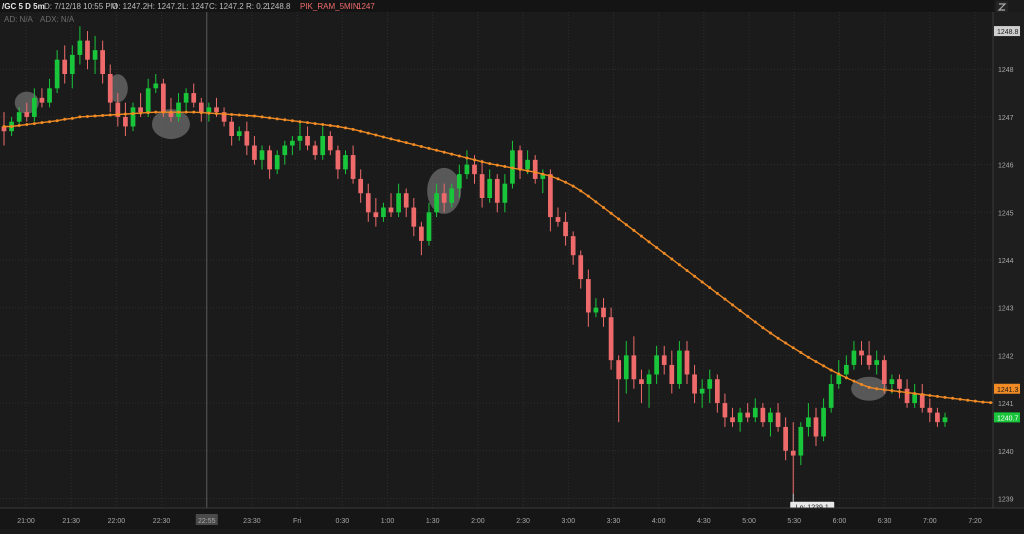 This screenshot has width=1024, height=534. I want to click on top-price-label: 1248.8, so click(1008, 32).